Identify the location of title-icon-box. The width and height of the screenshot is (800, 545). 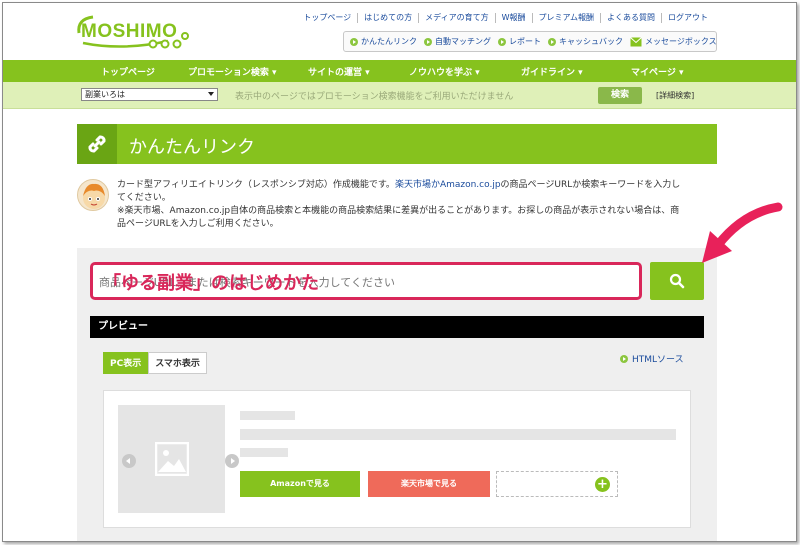
(97, 144).